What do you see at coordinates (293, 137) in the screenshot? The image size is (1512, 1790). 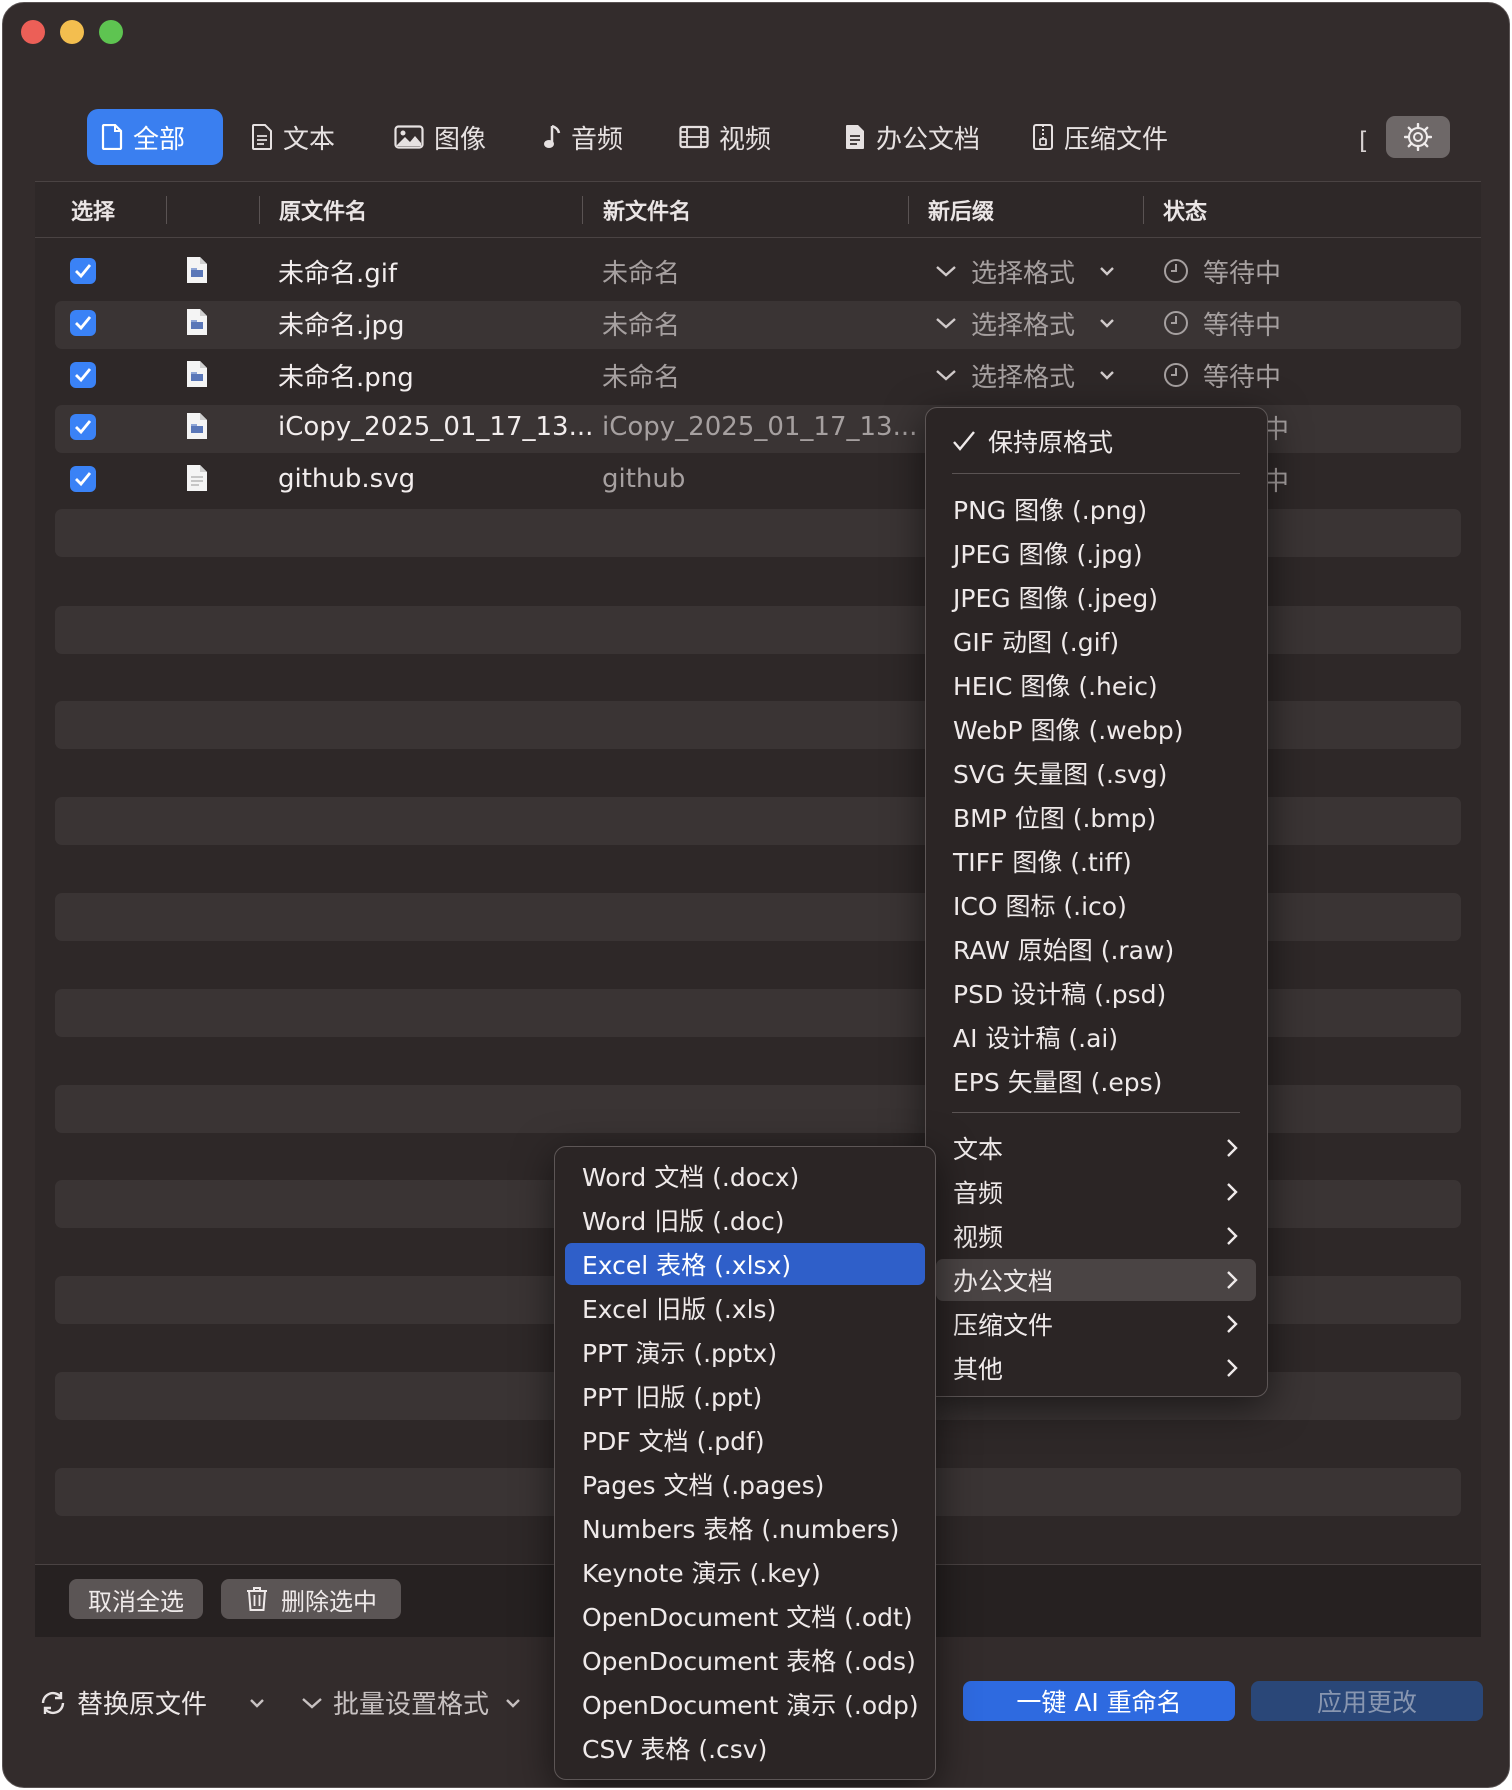 I see `tab-text: 文本` at bounding box center [293, 137].